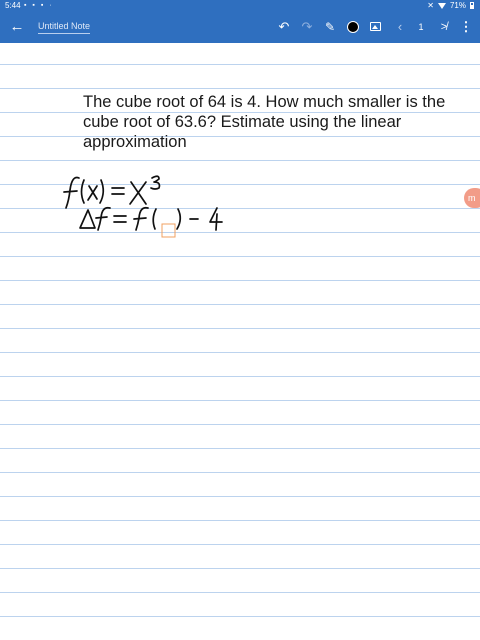  I want to click on side-panel-tab: m, so click(472, 198).